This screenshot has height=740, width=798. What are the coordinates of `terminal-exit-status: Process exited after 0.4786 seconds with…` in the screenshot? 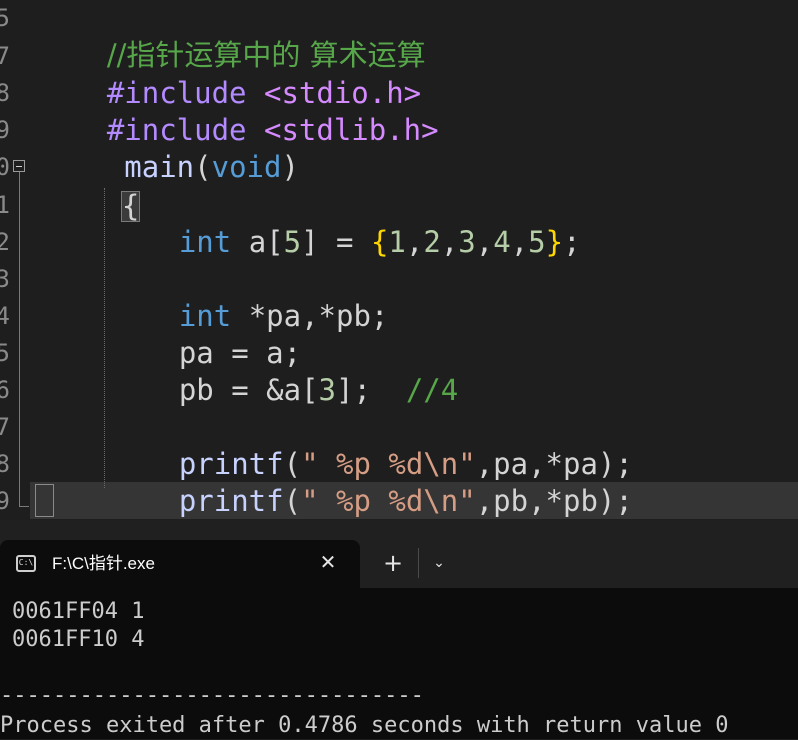 It's located at (364, 725).